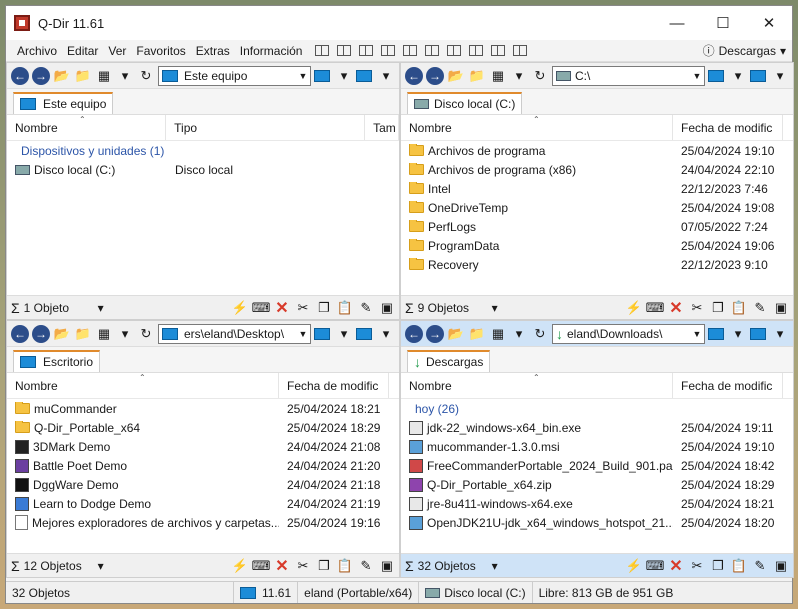 Image resolution: width=798 pixels, height=609 pixels. What do you see at coordinates (59, 566) in the screenshot?
I see `object-count: 12 Objetos` at bounding box center [59, 566].